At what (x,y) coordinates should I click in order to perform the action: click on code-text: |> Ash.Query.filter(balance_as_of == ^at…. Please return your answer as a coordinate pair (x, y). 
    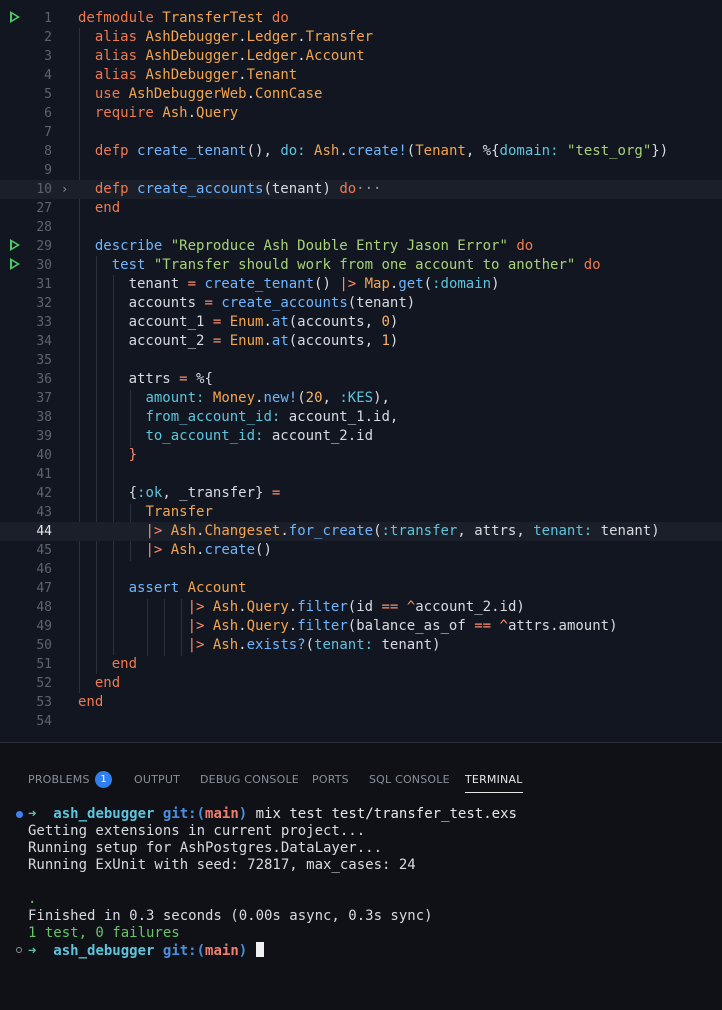
    Looking at the image, I should click on (402, 626).